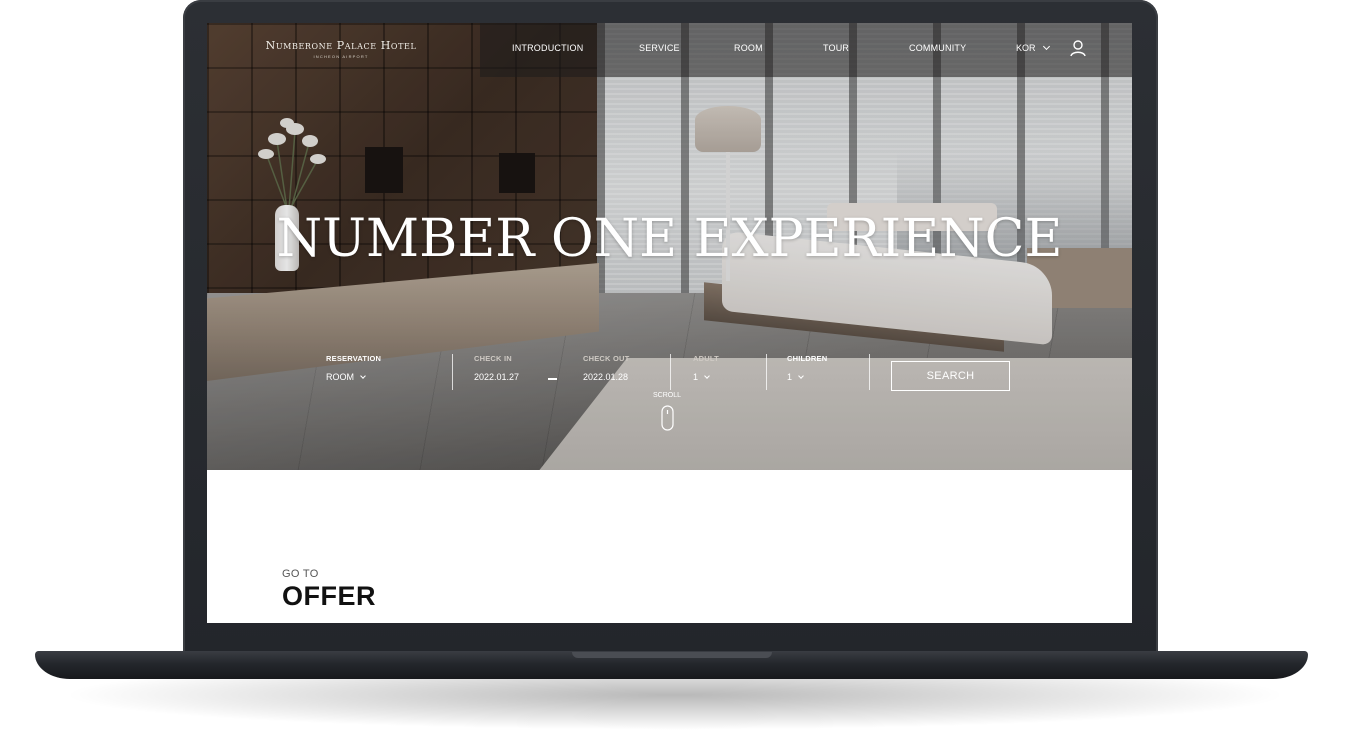 This screenshot has width=1347, height=742. I want to click on section-title: OFFER, so click(329, 596).